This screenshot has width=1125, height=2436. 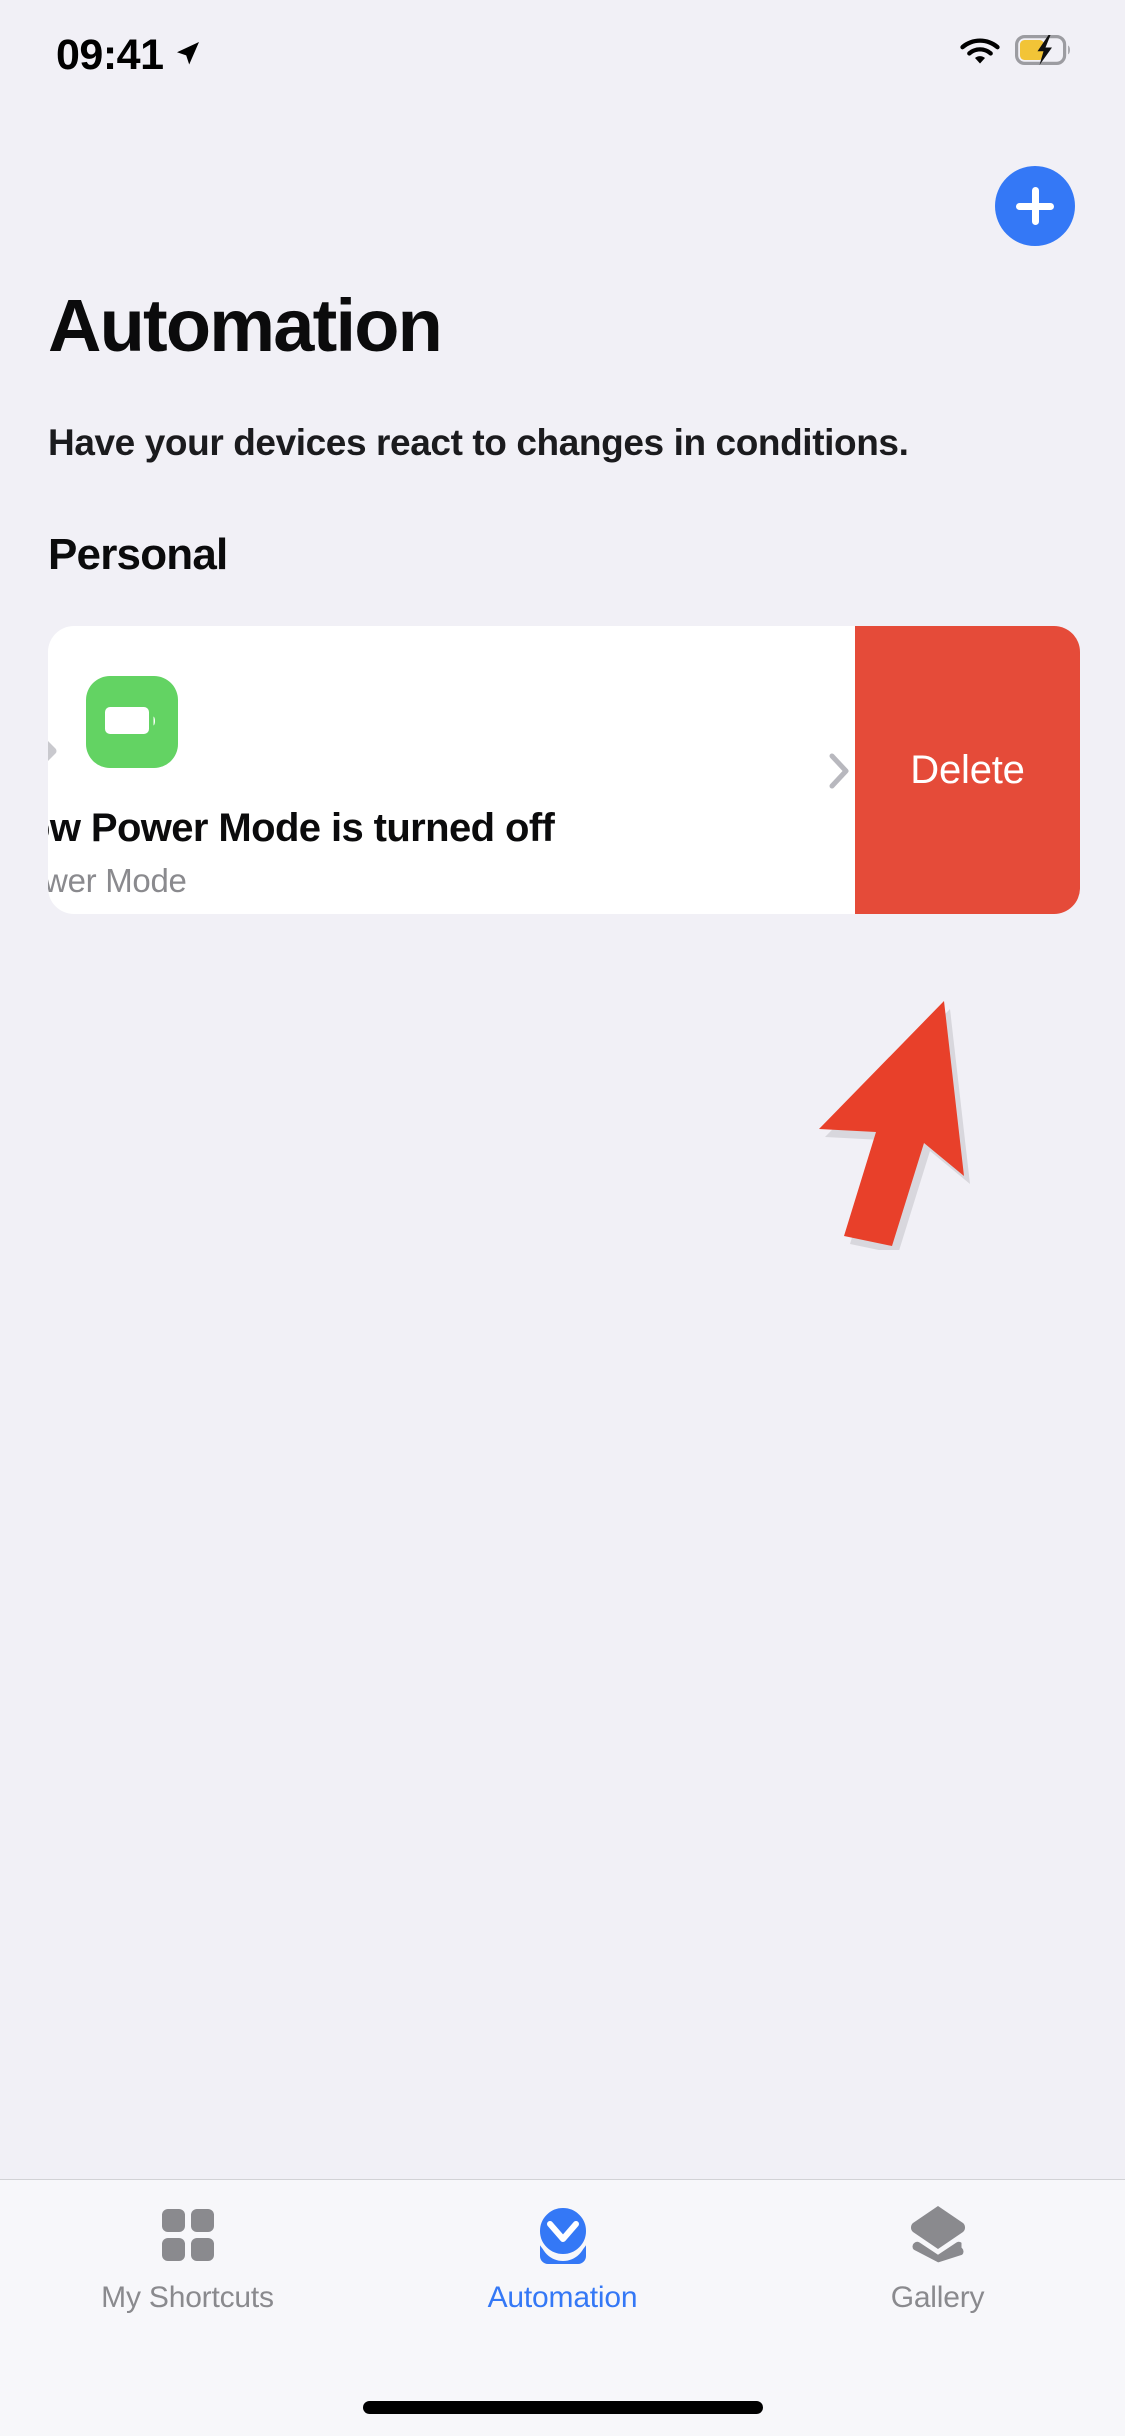 What do you see at coordinates (937, 2297) in the screenshot?
I see `tab-gallery-label: Gallery` at bounding box center [937, 2297].